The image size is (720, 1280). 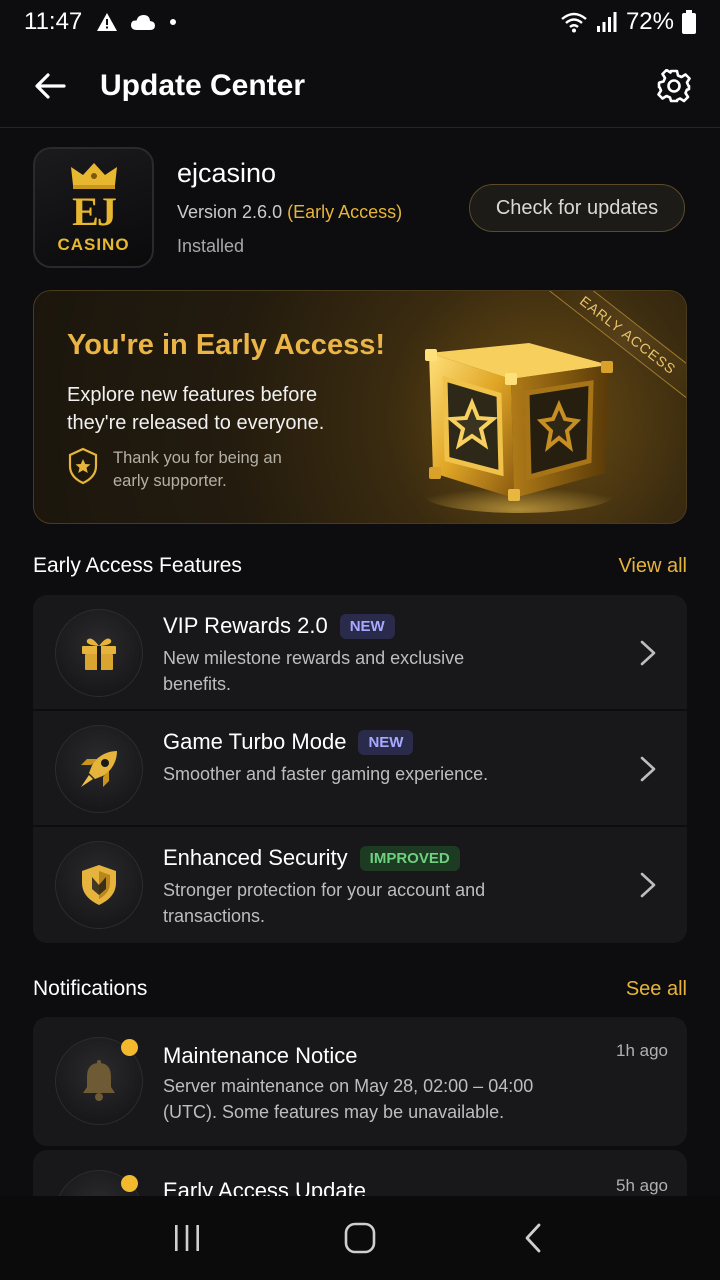 I want to click on arrow-left-icon, so click(x=50, y=85).